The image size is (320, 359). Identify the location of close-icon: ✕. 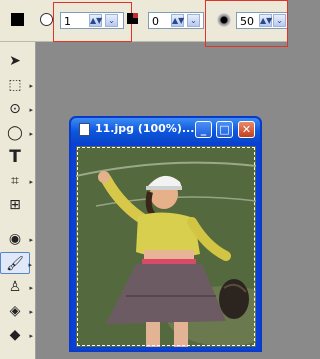
(246, 129).